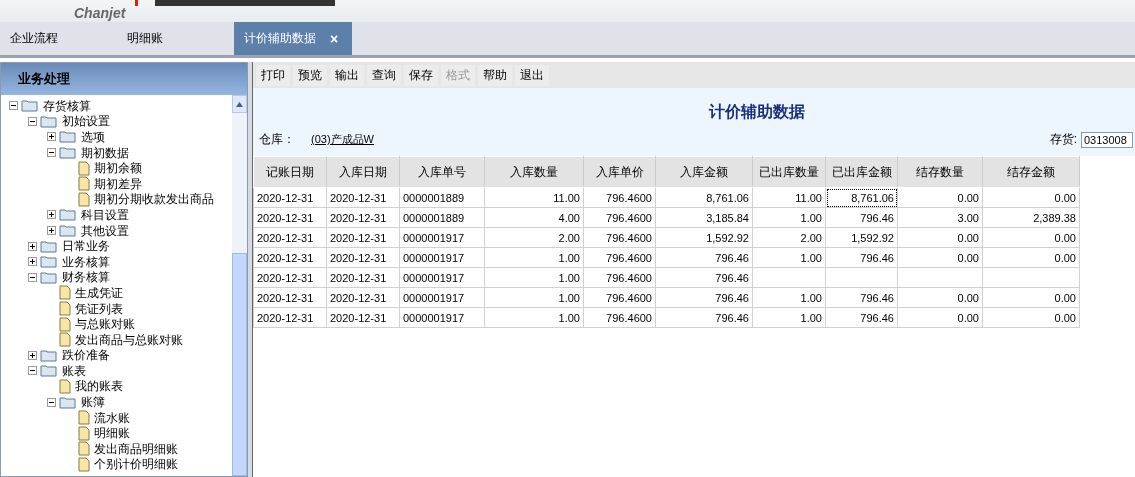 The height and width of the screenshot is (477, 1135). I want to click on tree-item: 期初分期收款发出商品, so click(120, 199).